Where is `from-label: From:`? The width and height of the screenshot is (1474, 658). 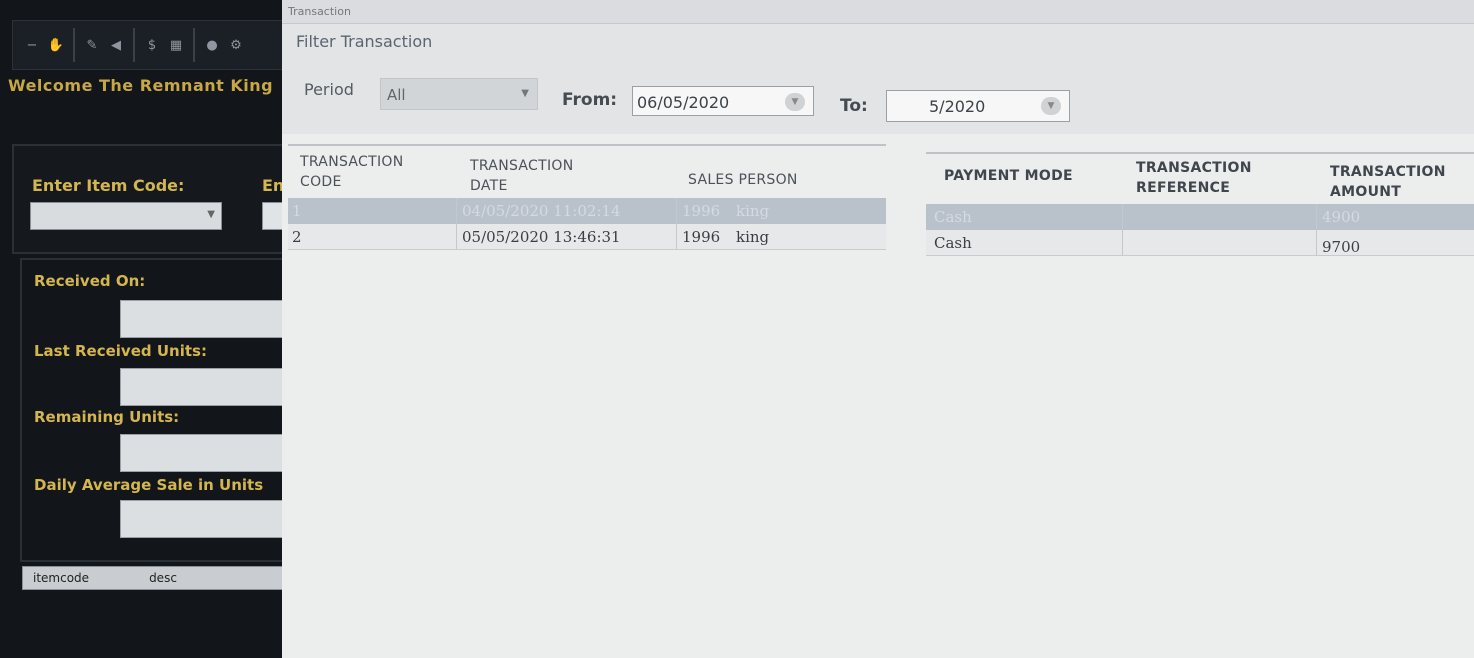
from-label: From: is located at coordinates (590, 100).